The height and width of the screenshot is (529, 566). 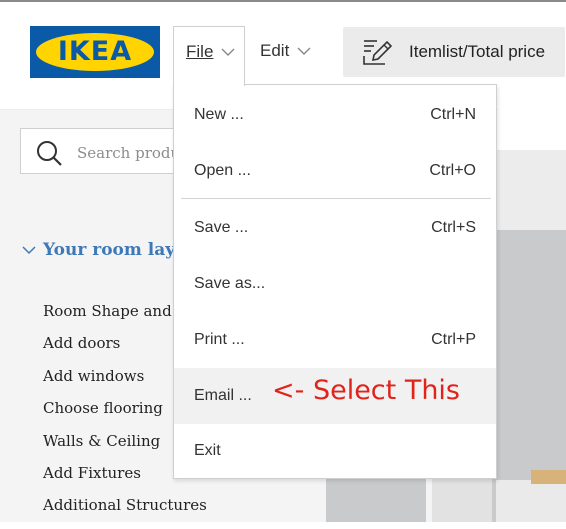 What do you see at coordinates (453, 114) in the screenshot?
I see `menu-item-shortcut: Ctrl+N` at bounding box center [453, 114].